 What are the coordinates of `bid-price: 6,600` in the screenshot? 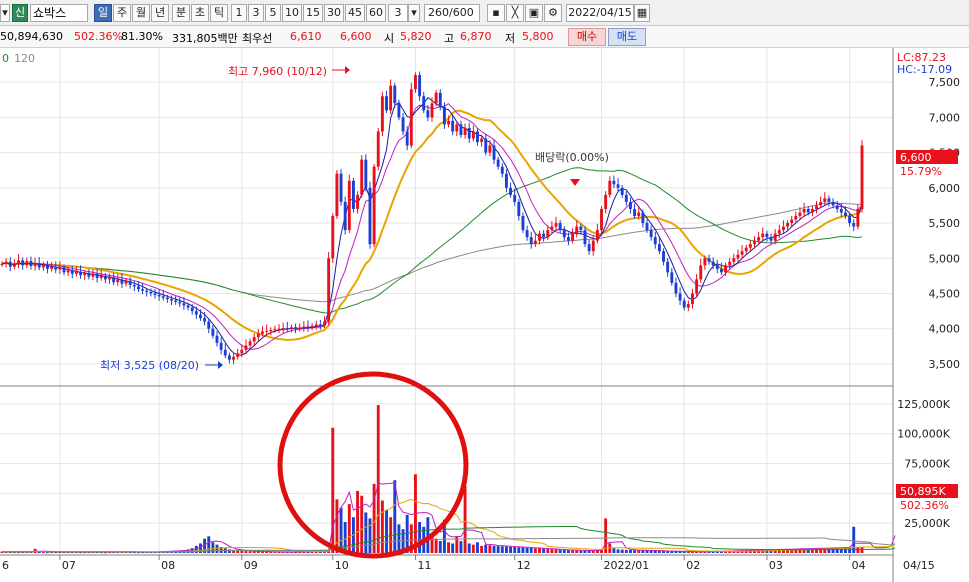 It's located at (356, 36).